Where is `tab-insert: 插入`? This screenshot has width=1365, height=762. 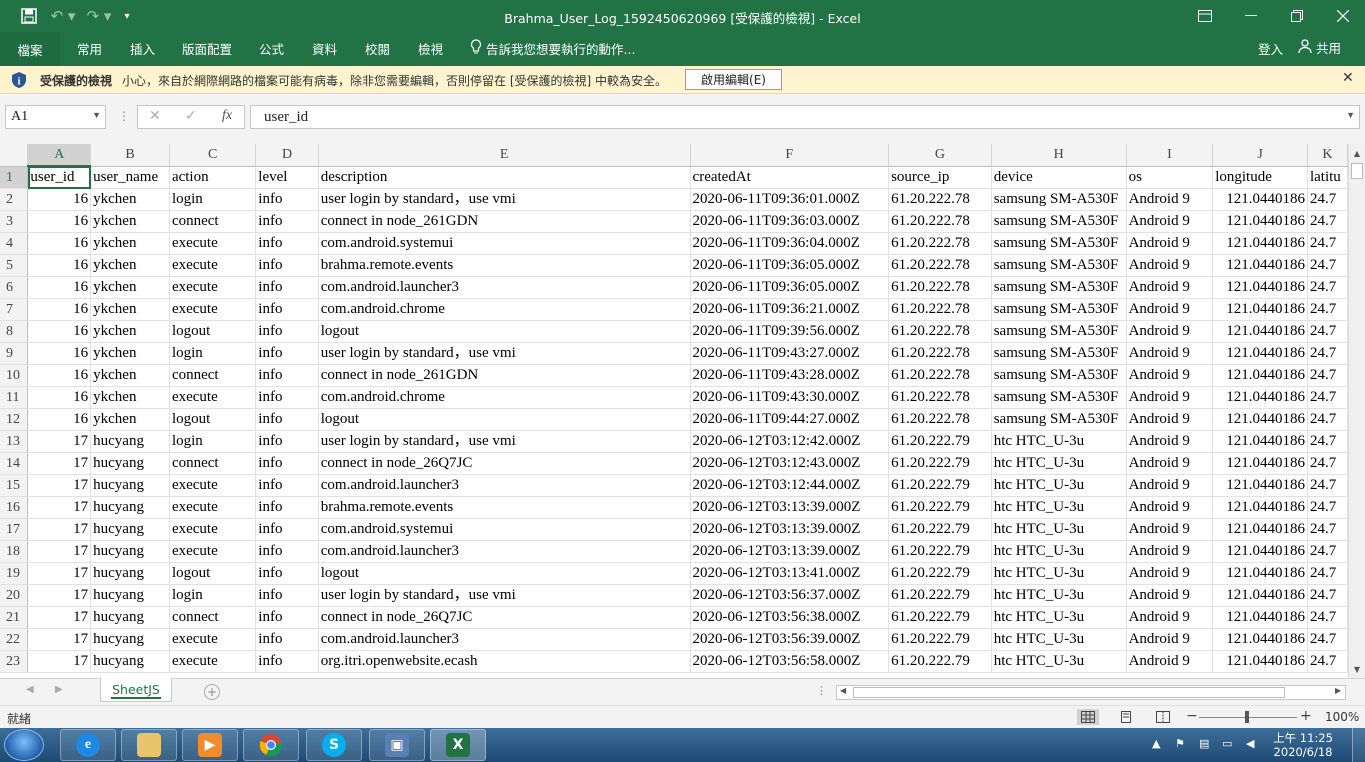
tab-insert: 插入 is located at coordinates (142, 48).